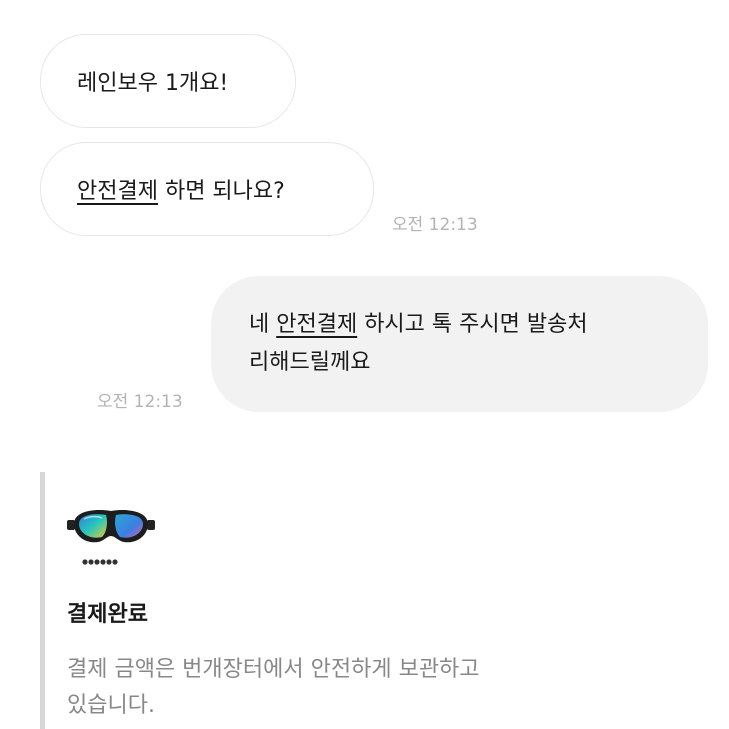 The image size is (729, 729). Describe the element at coordinates (273, 688) in the screenshot. I see `card-description: 결제 금액은 번개장터에서 안전하게 보관하고 있습니다.` at that location.